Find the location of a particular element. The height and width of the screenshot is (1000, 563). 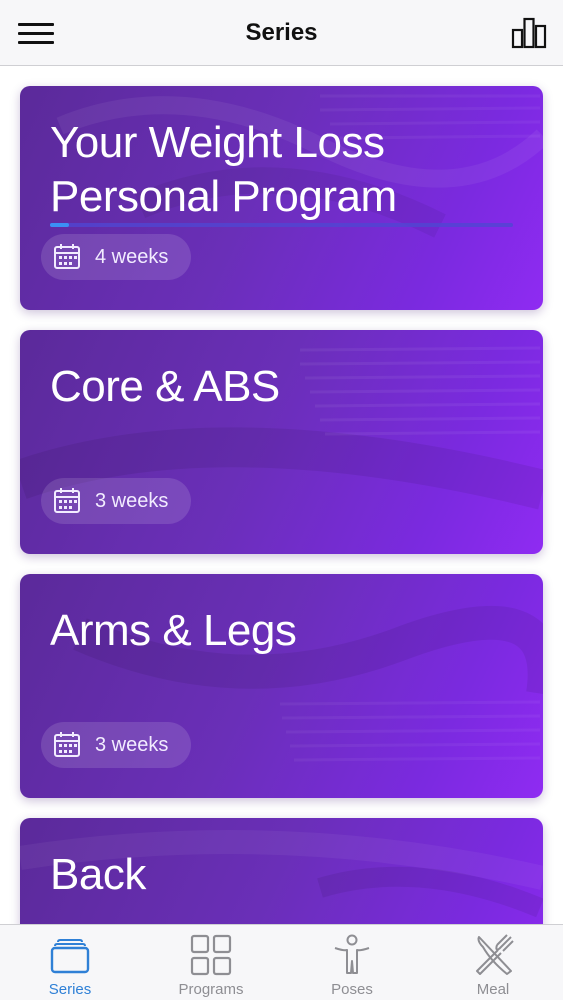

grid-icon is located at coordinates (211, 955).